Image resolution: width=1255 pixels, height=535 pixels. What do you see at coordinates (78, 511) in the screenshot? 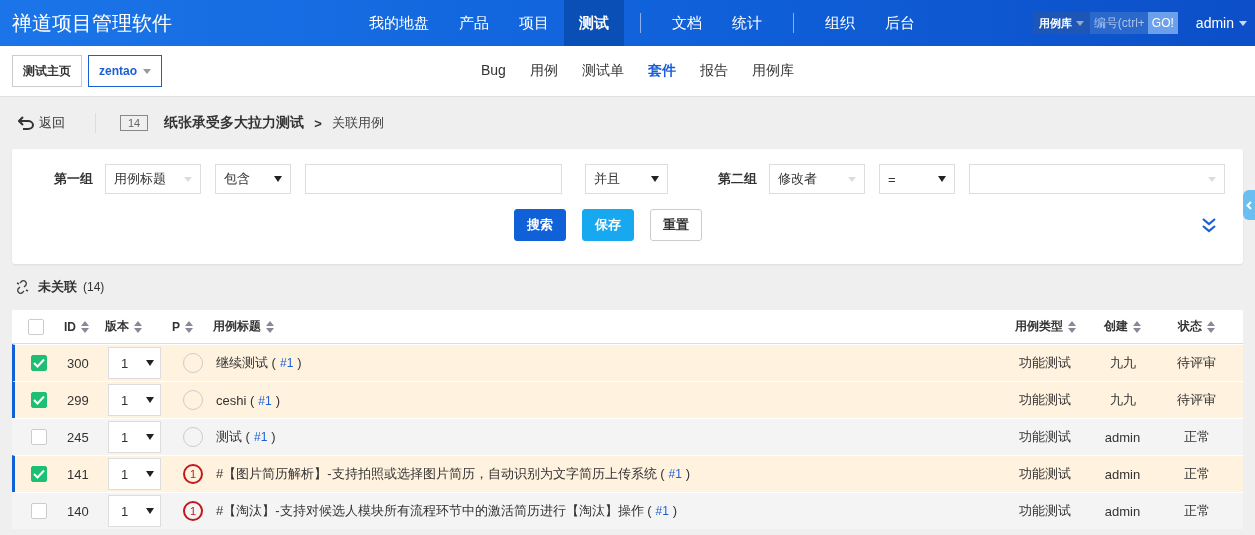
I see `table-cell-text: 140` at bounding box center [78, 511].